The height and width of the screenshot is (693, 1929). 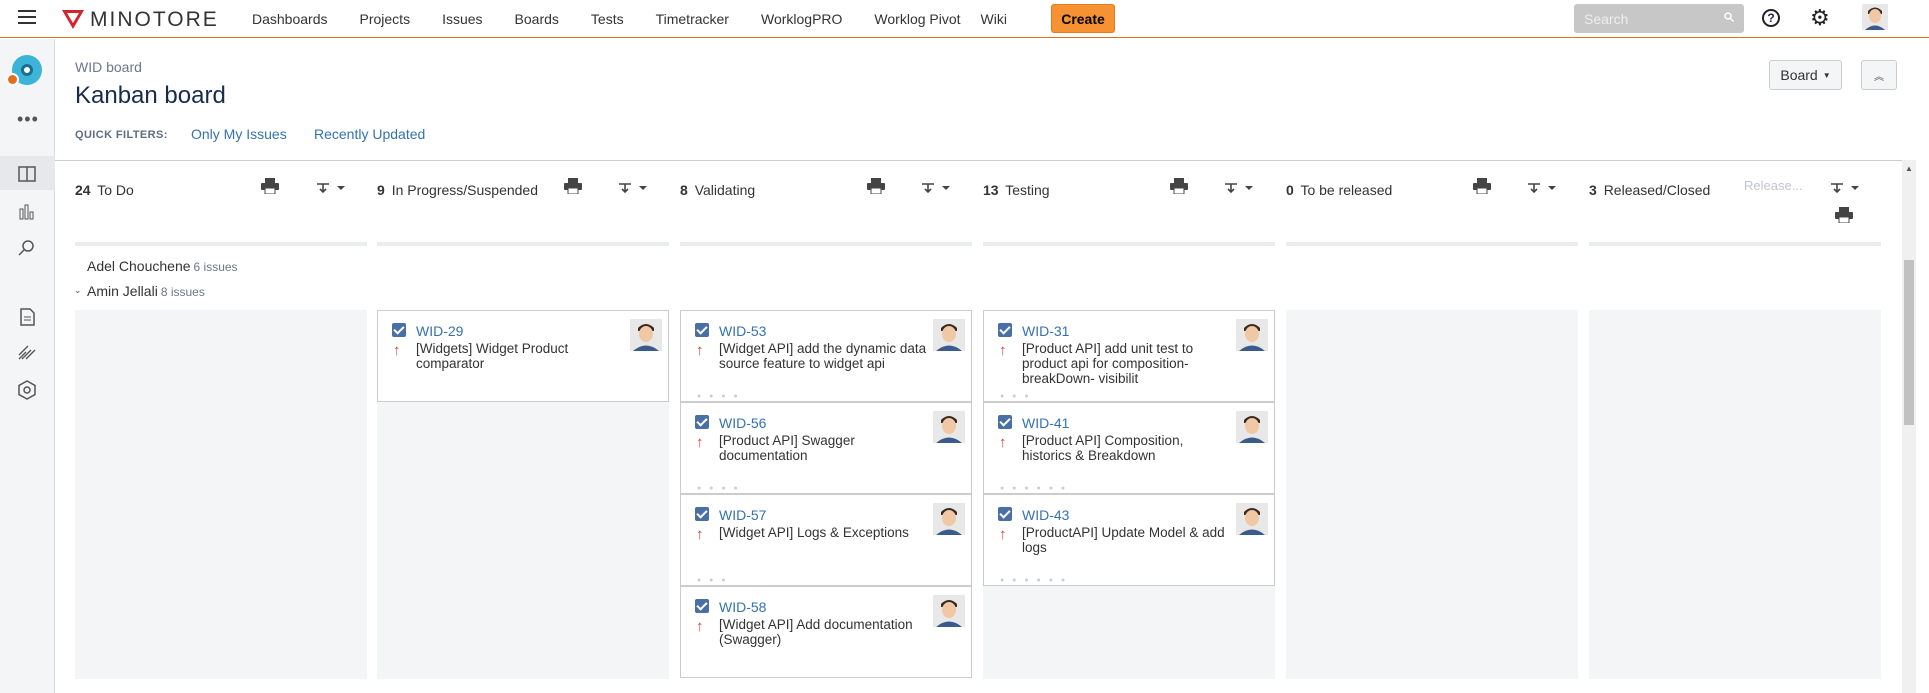 I want to click on project-sidebar: •••, so click(x=27, y=366).